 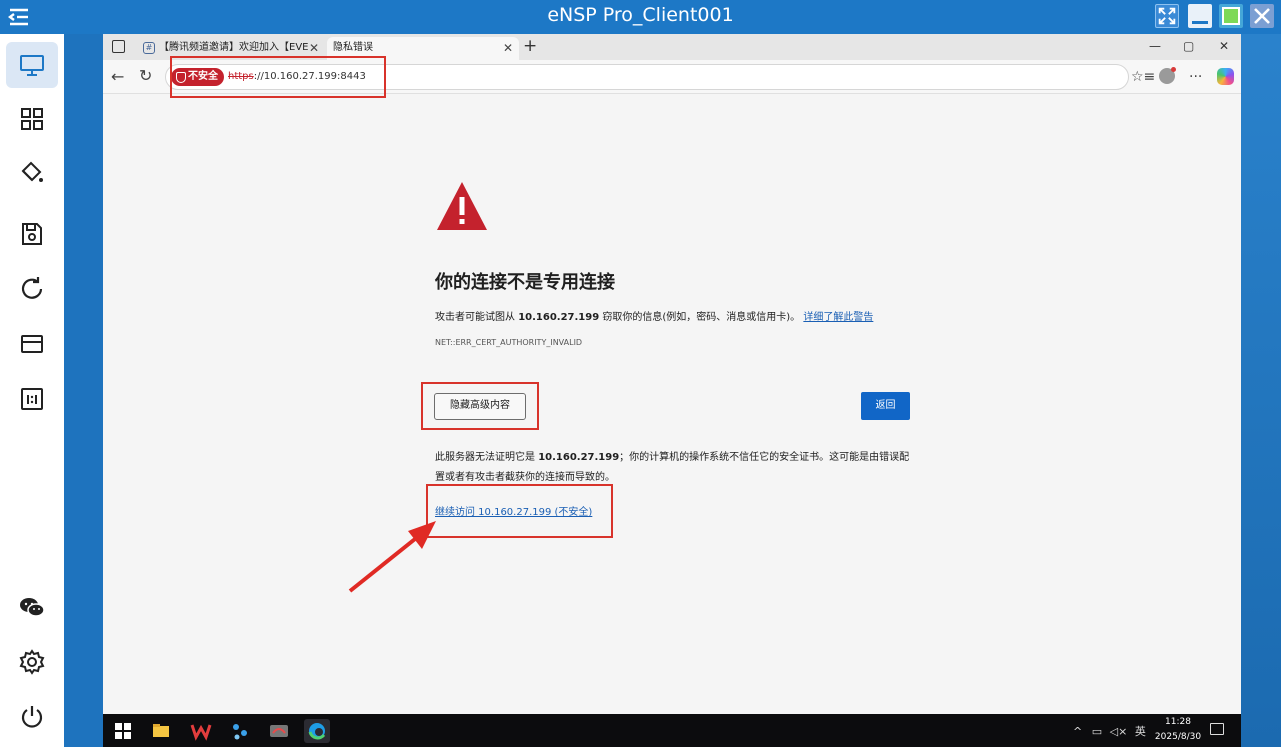 I want to click on maximize-button, so click(x=1231, y=16).